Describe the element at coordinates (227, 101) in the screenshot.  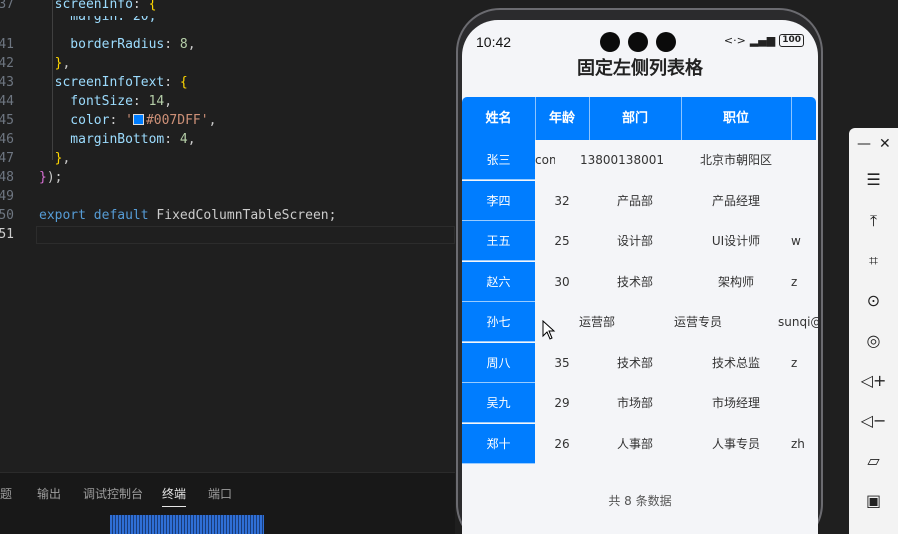
I see `code-line: 44 fontSize: 14,` at that location.